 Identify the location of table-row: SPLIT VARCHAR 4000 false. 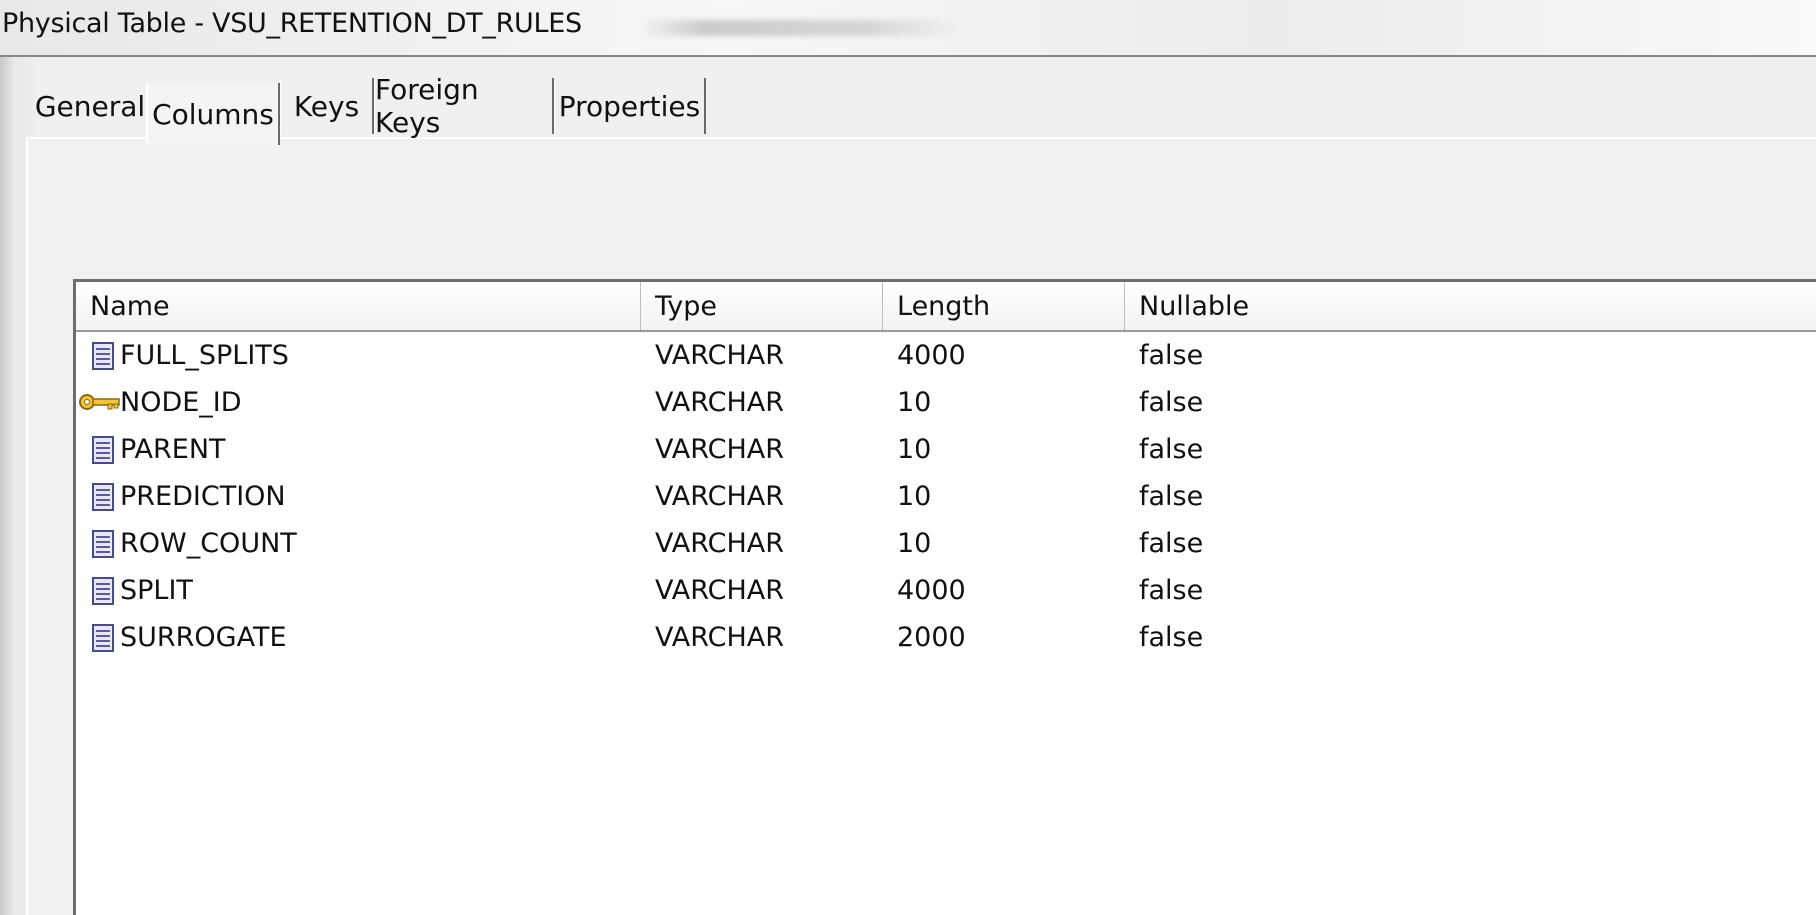
(946, 590).